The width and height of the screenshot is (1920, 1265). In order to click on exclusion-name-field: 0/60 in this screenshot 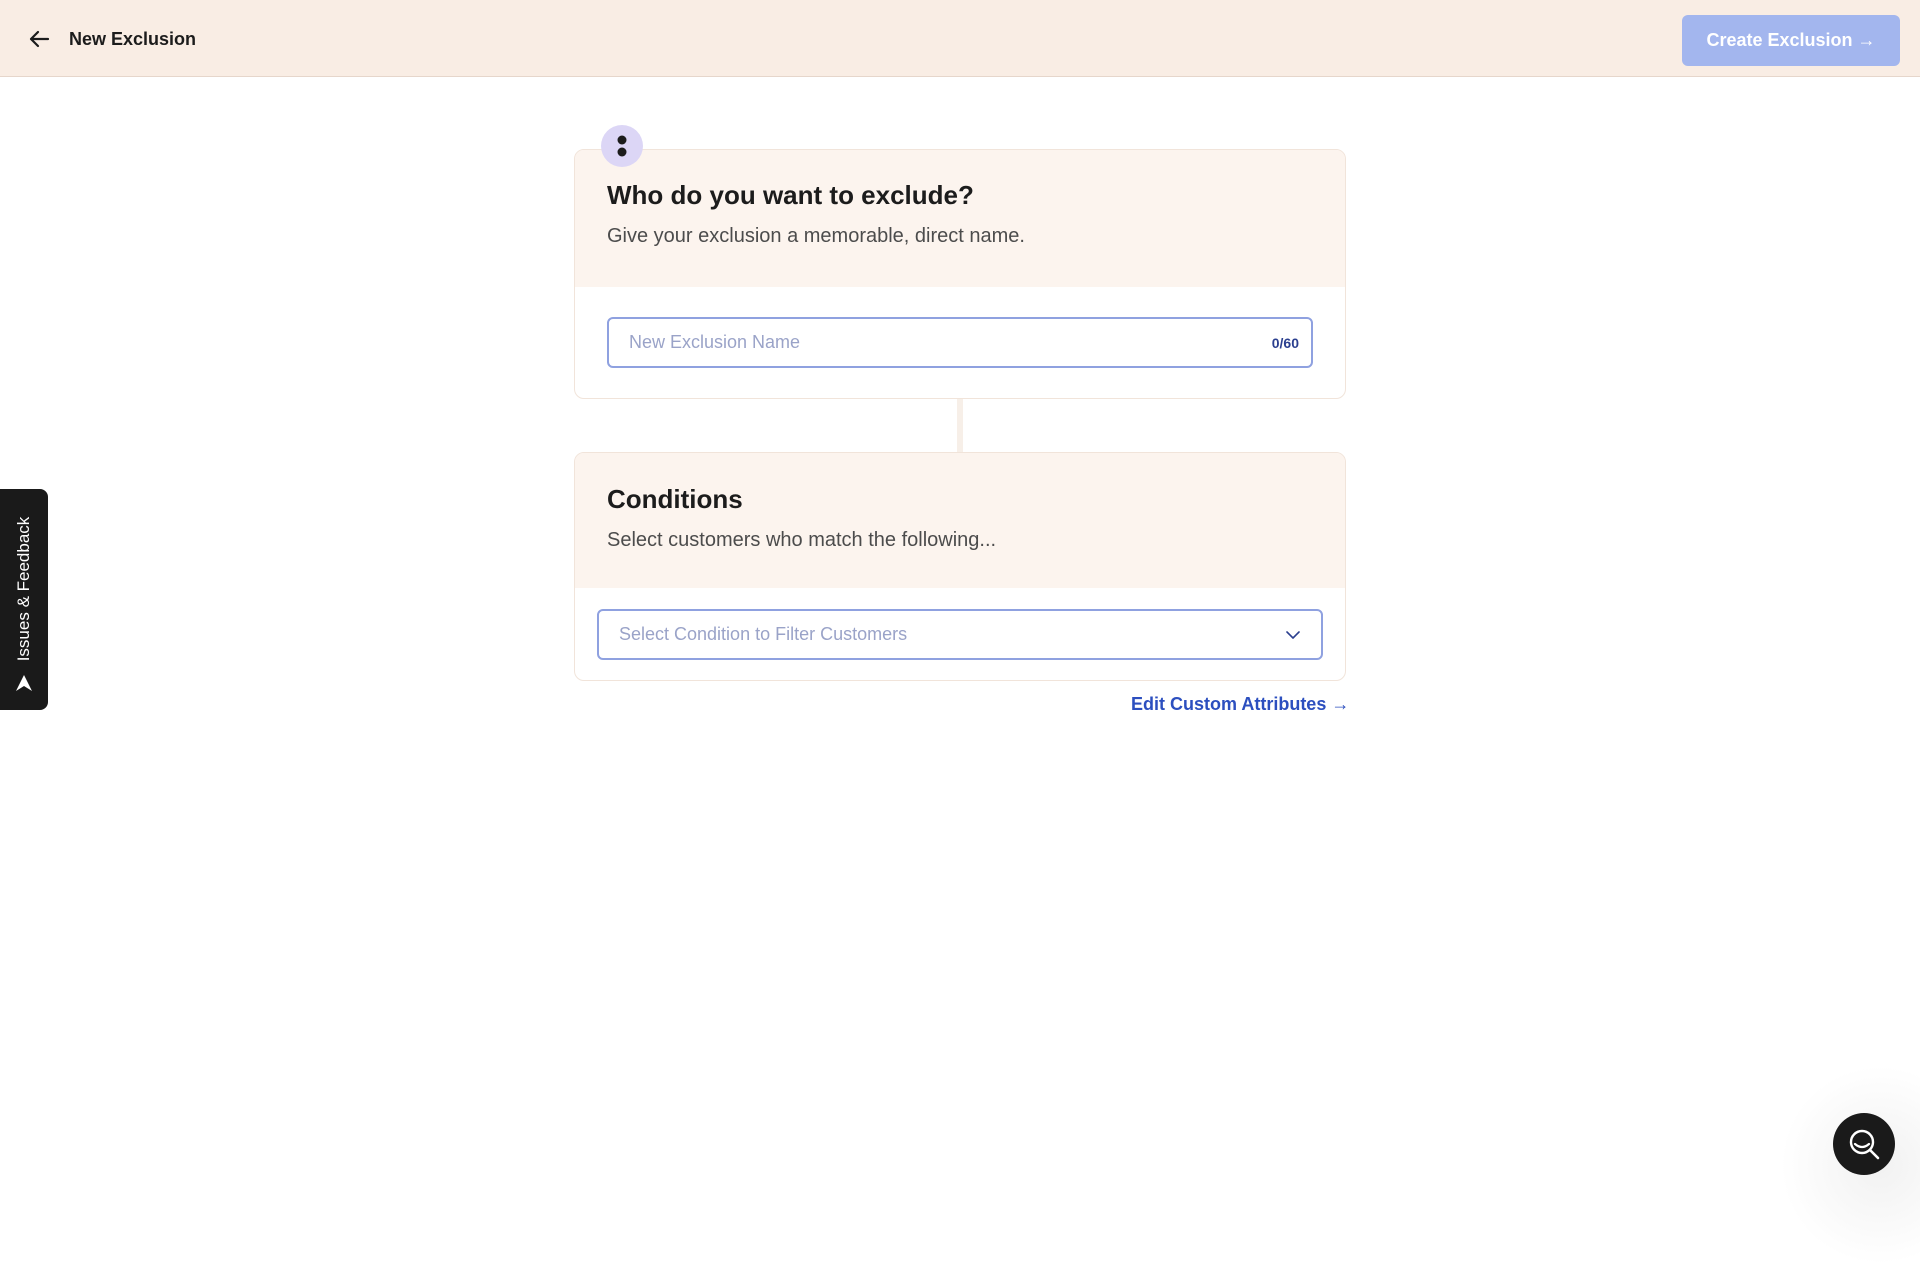, I will do `click(960, 342)`.